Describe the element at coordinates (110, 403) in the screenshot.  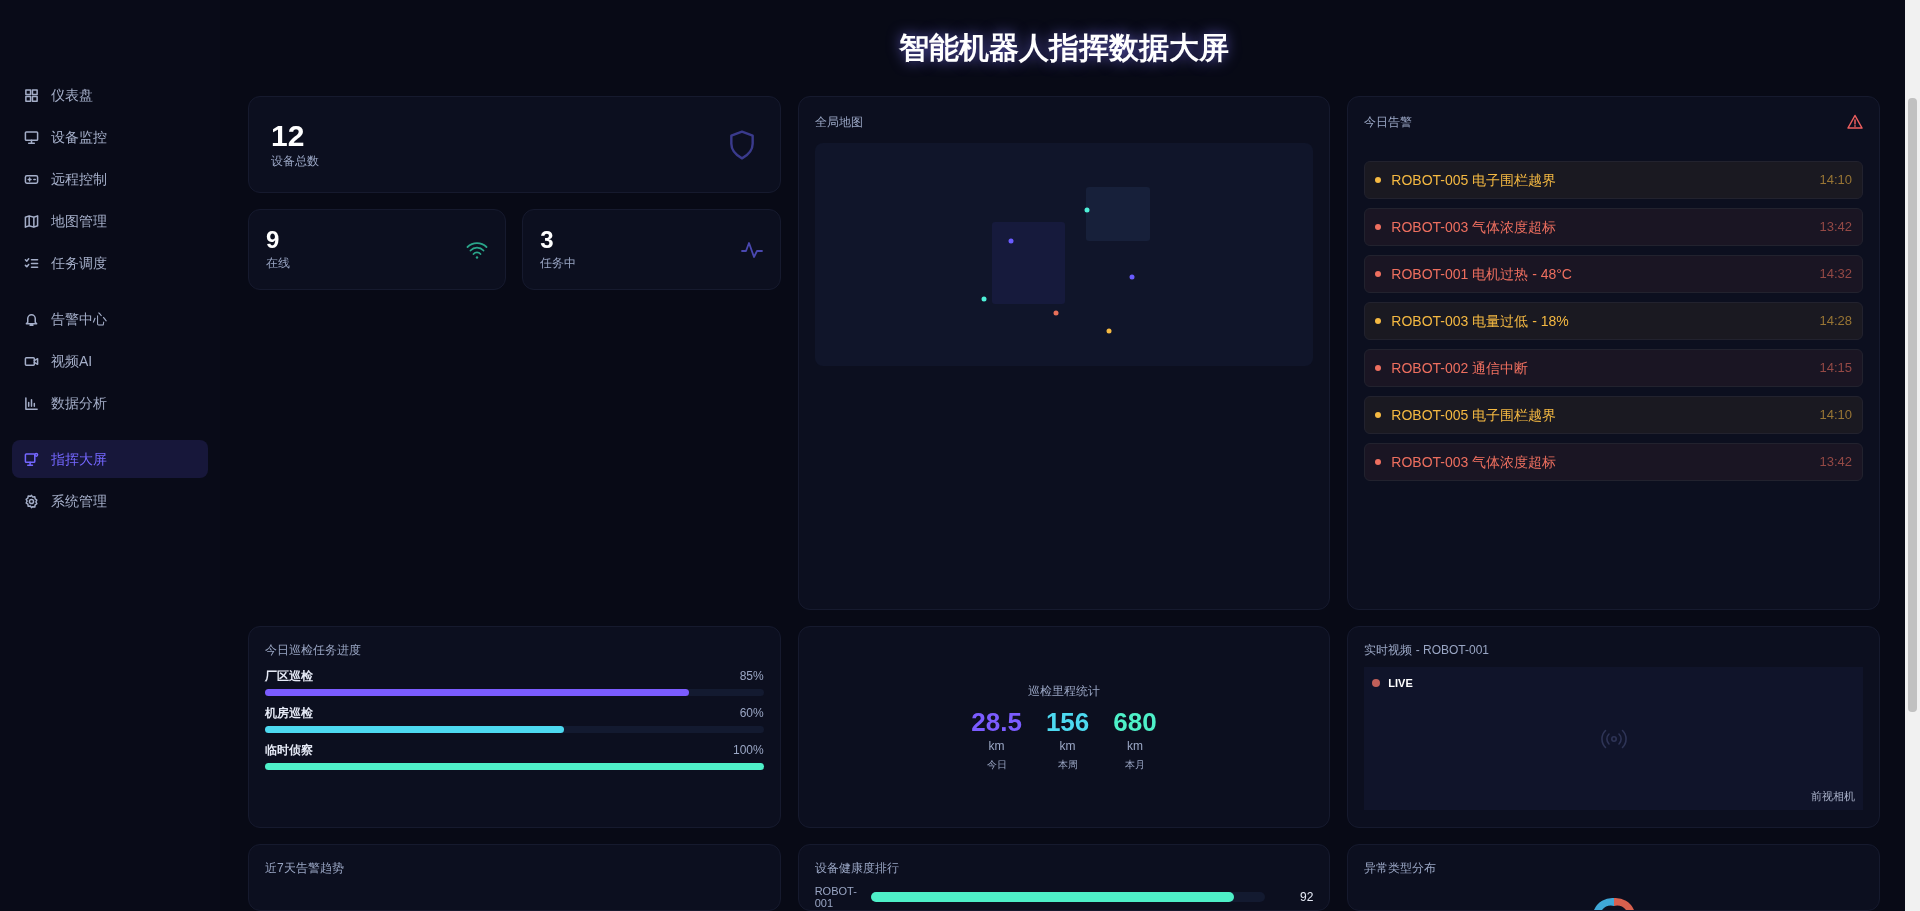
I see `sidebar-item: 数据分析` at that location.